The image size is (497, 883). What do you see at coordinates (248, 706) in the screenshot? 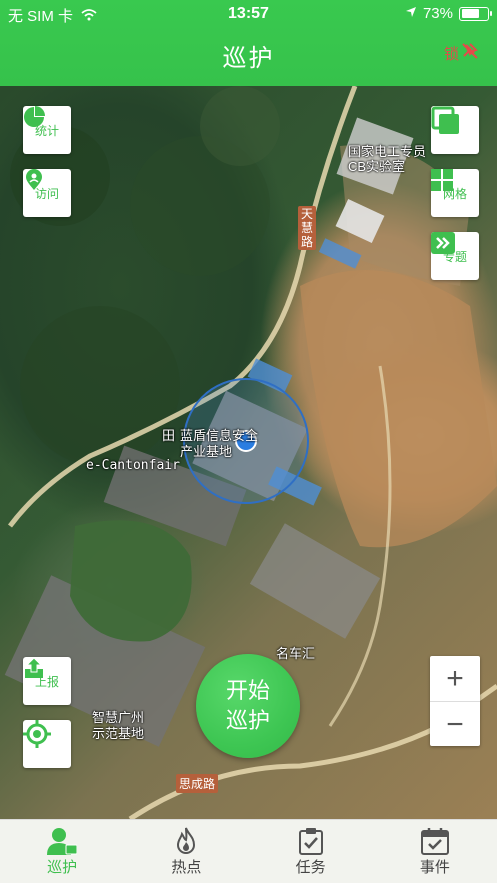
I see `start-patrol-button: 开始巡护` at bounding box center [248, 706].